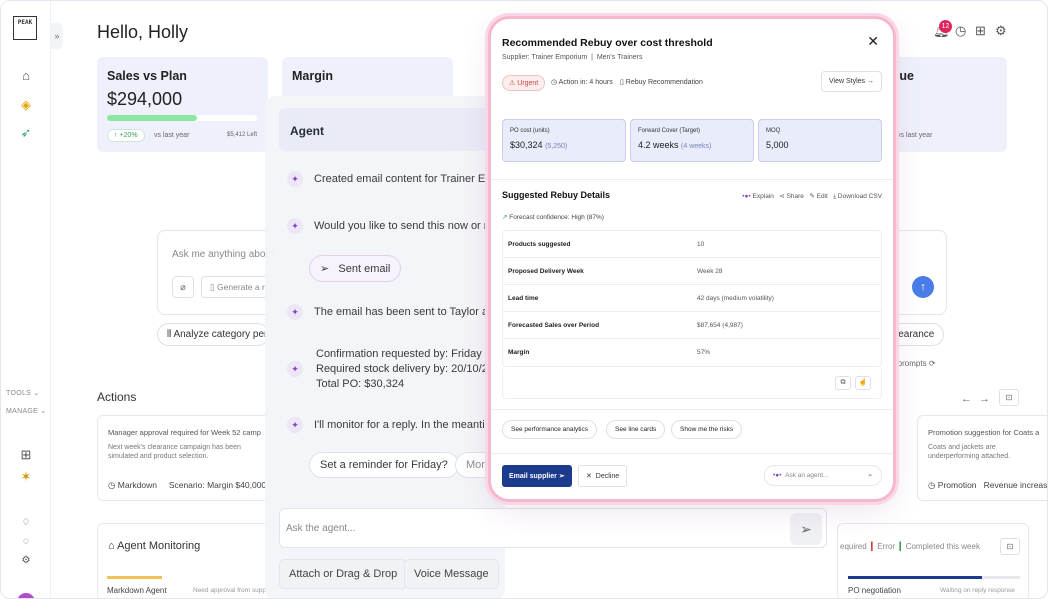  I want to click on modal-title: Recommended Rebuy over cost threshold, so click(607, 43).